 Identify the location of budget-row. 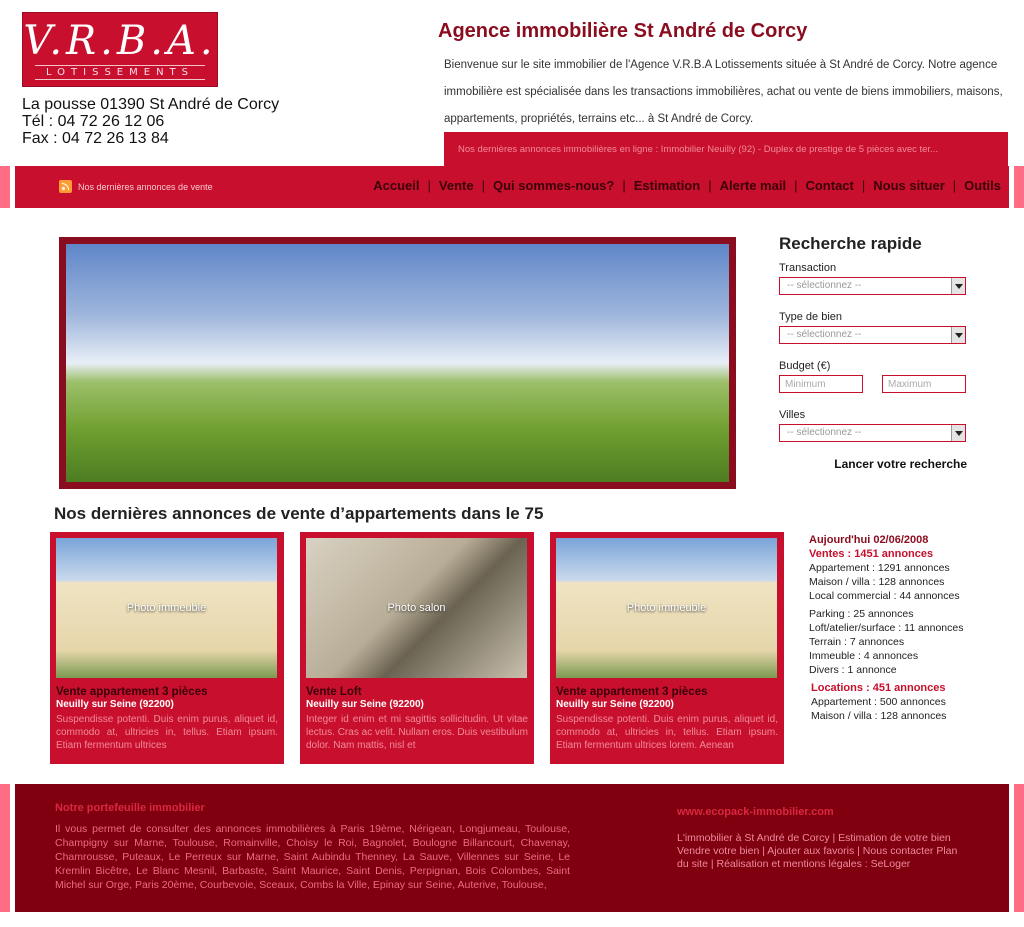
(874, 384).